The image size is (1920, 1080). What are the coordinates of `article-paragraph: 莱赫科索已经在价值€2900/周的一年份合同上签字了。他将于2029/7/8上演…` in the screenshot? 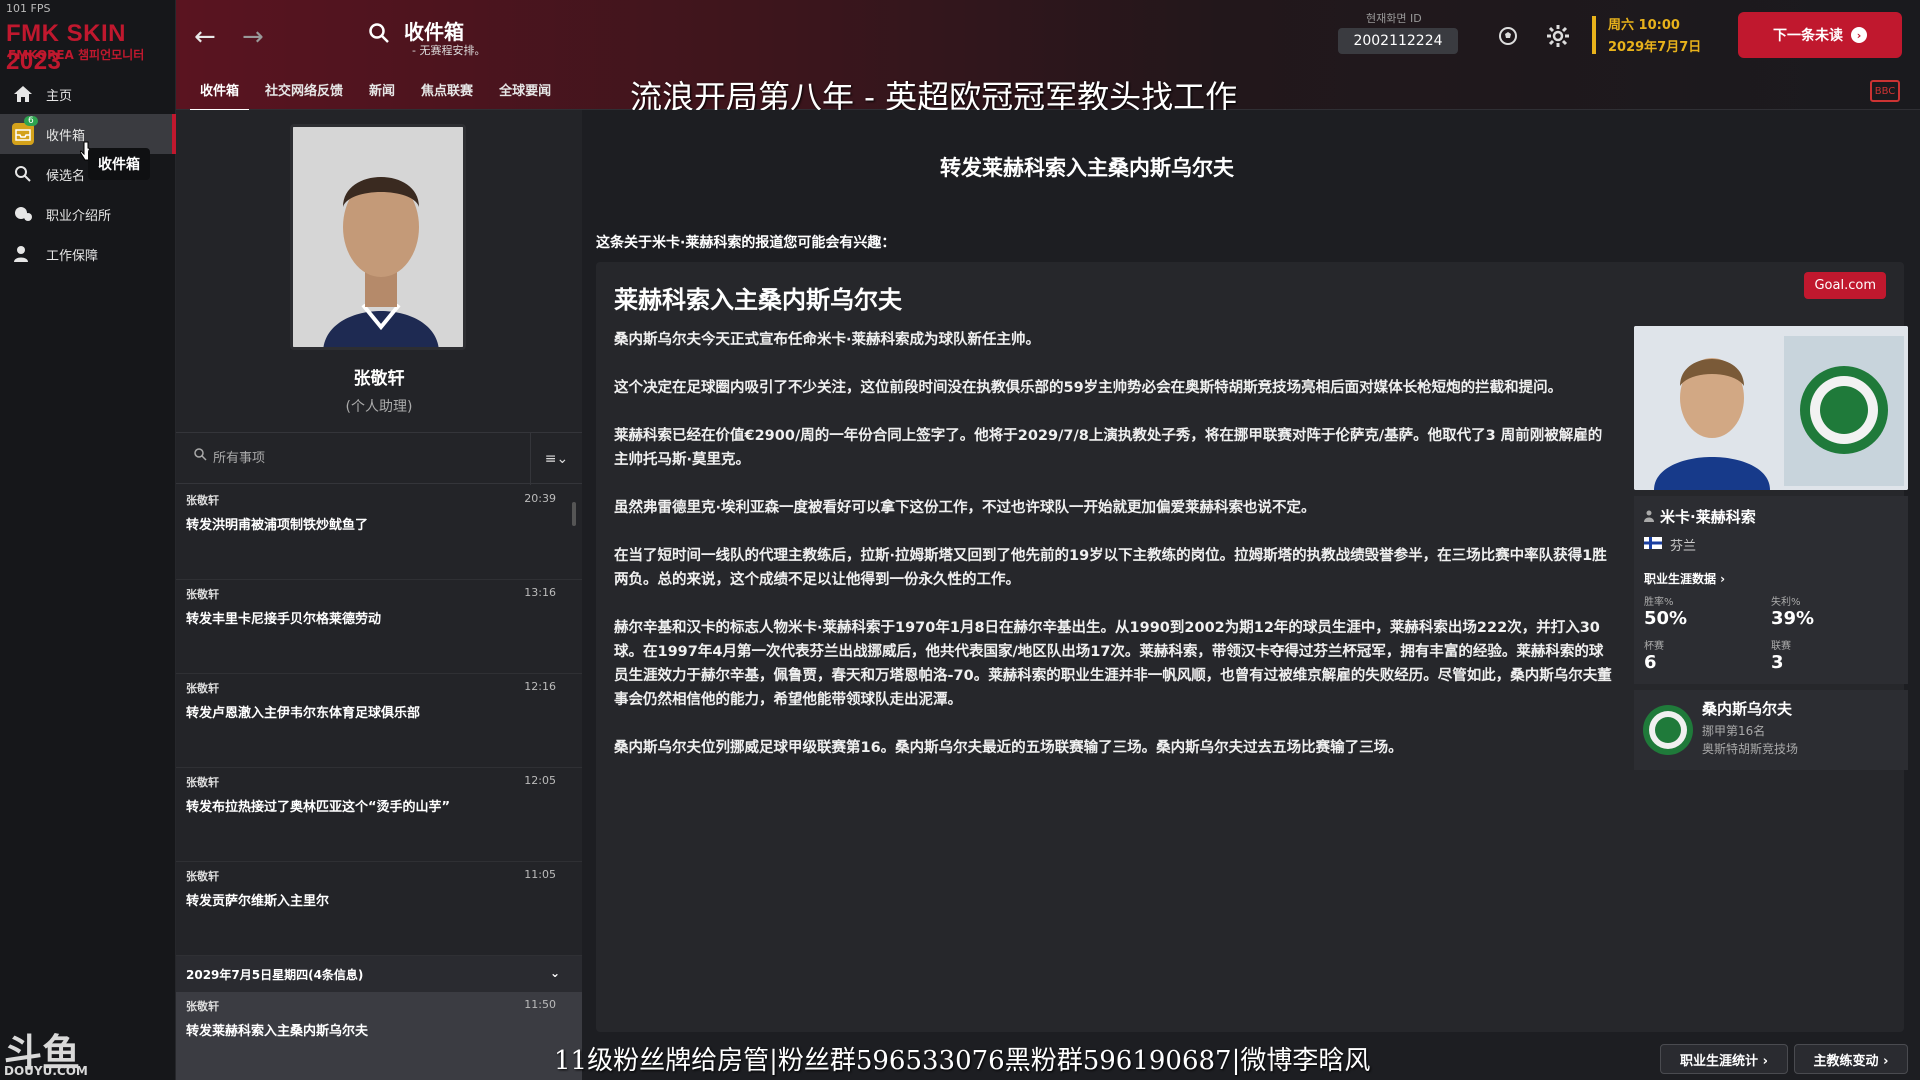 It's located at (1108, 448).